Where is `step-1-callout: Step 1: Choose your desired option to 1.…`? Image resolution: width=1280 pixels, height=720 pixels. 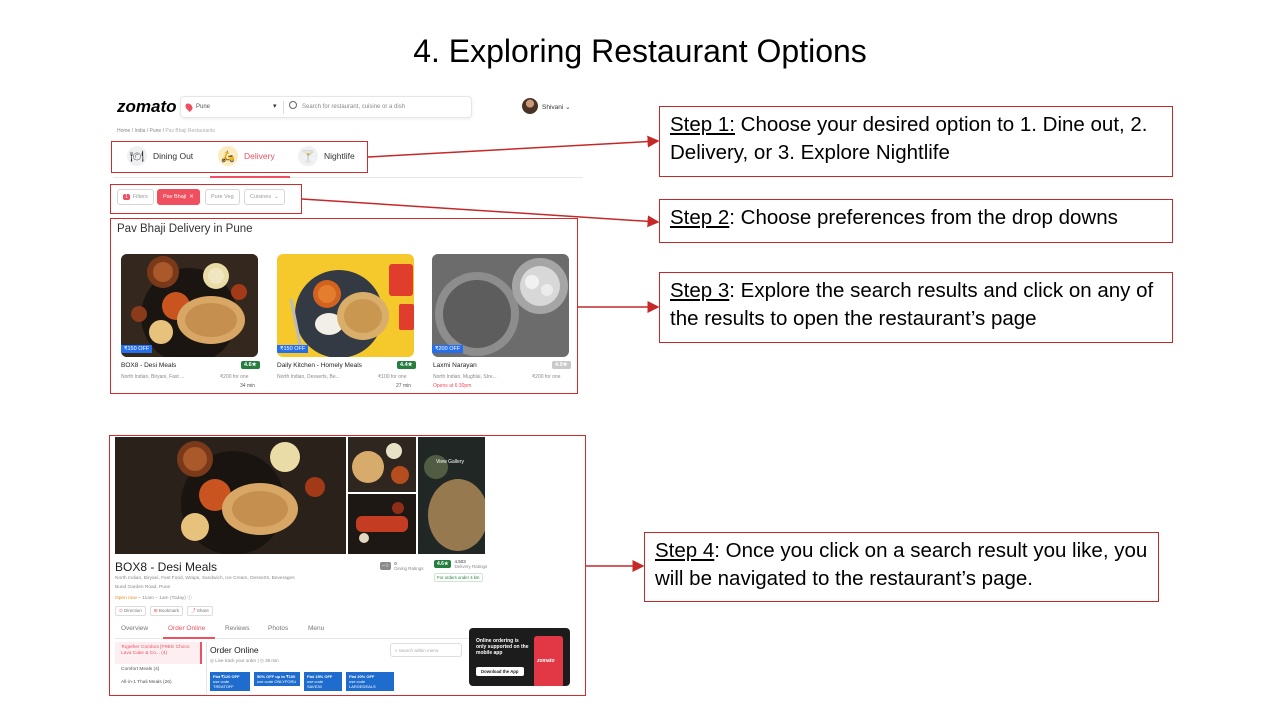 step-1-callout: Step 1: Choose your desired option to 1.… is located at coordinates (916, 141).